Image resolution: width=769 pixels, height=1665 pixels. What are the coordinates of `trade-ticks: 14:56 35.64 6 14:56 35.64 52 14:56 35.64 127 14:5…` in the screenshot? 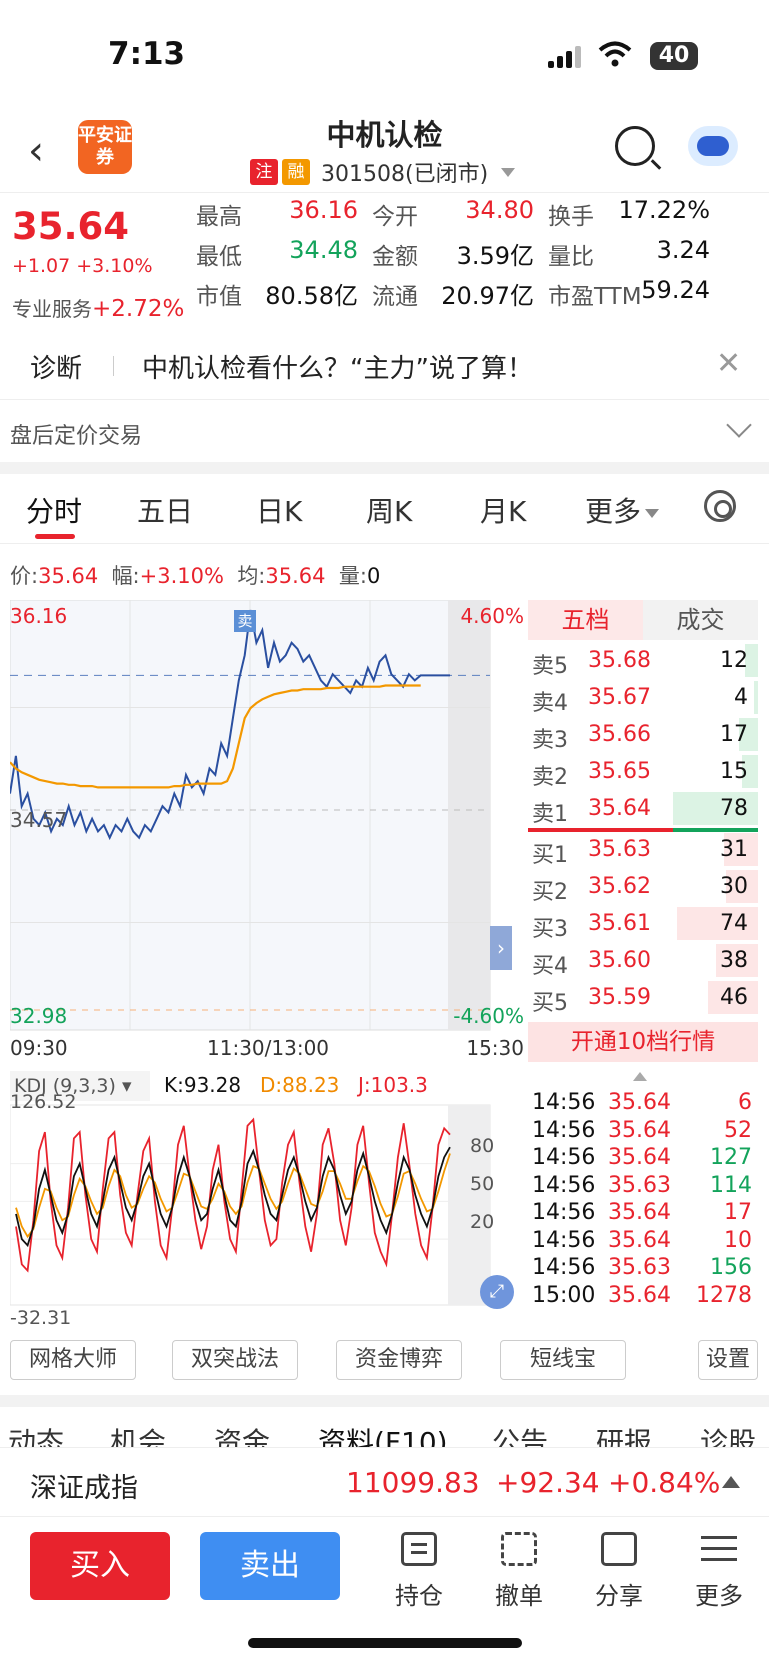 It's located at (643, 1201).